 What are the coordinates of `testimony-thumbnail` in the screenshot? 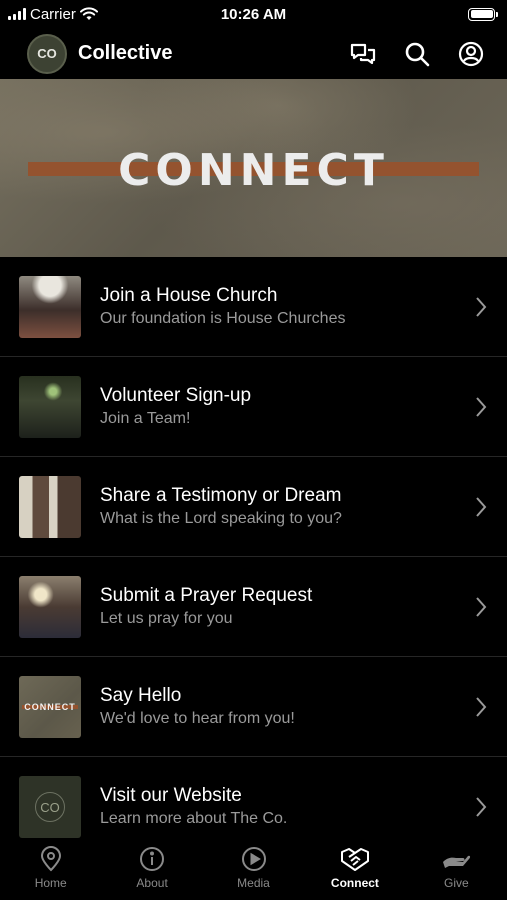 It's located at (50, 506).